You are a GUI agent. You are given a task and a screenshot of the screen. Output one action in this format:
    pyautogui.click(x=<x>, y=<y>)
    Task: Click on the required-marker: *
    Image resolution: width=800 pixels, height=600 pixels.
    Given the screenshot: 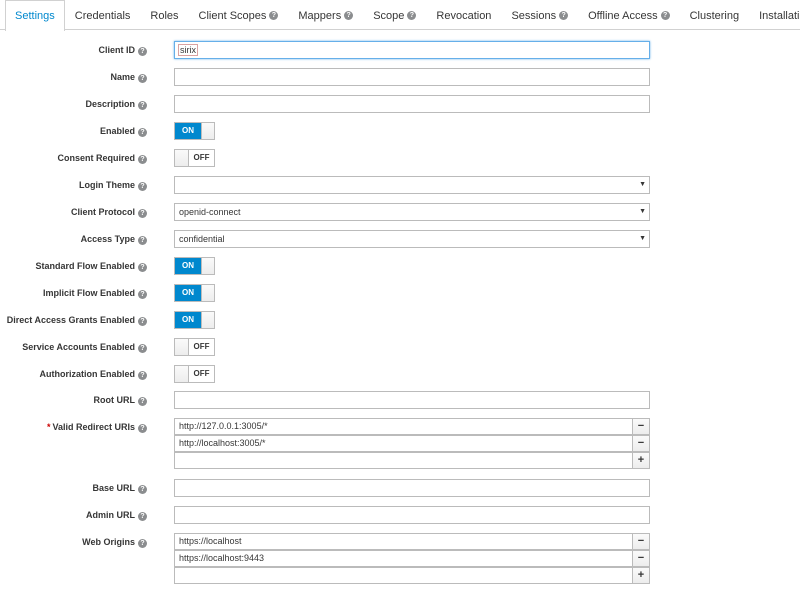 What is the action you would take?
    pyautogui.click(x=48, y=427)
    